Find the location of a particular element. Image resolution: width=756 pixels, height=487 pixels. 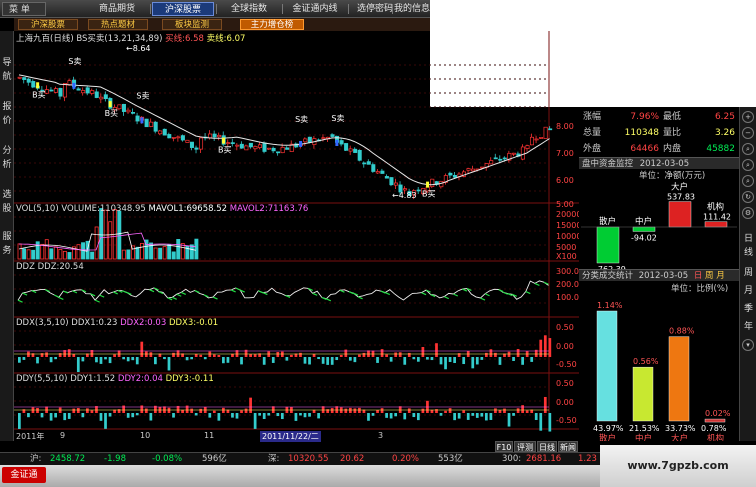

right-toolbar: + − ⌕ ⌕ ⌕ ↻ ⚙ 日 线 周 月 季 年 ▾ is located at coordinates (747, 274).